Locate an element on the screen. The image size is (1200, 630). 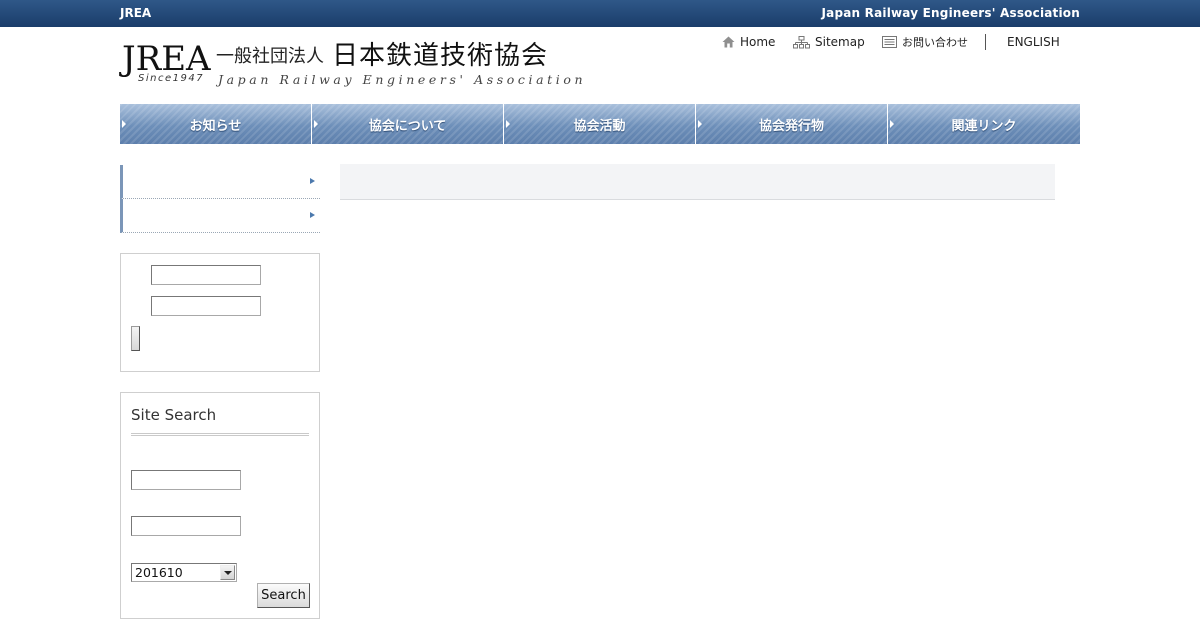
login-button is located at coordinates (135, 338).